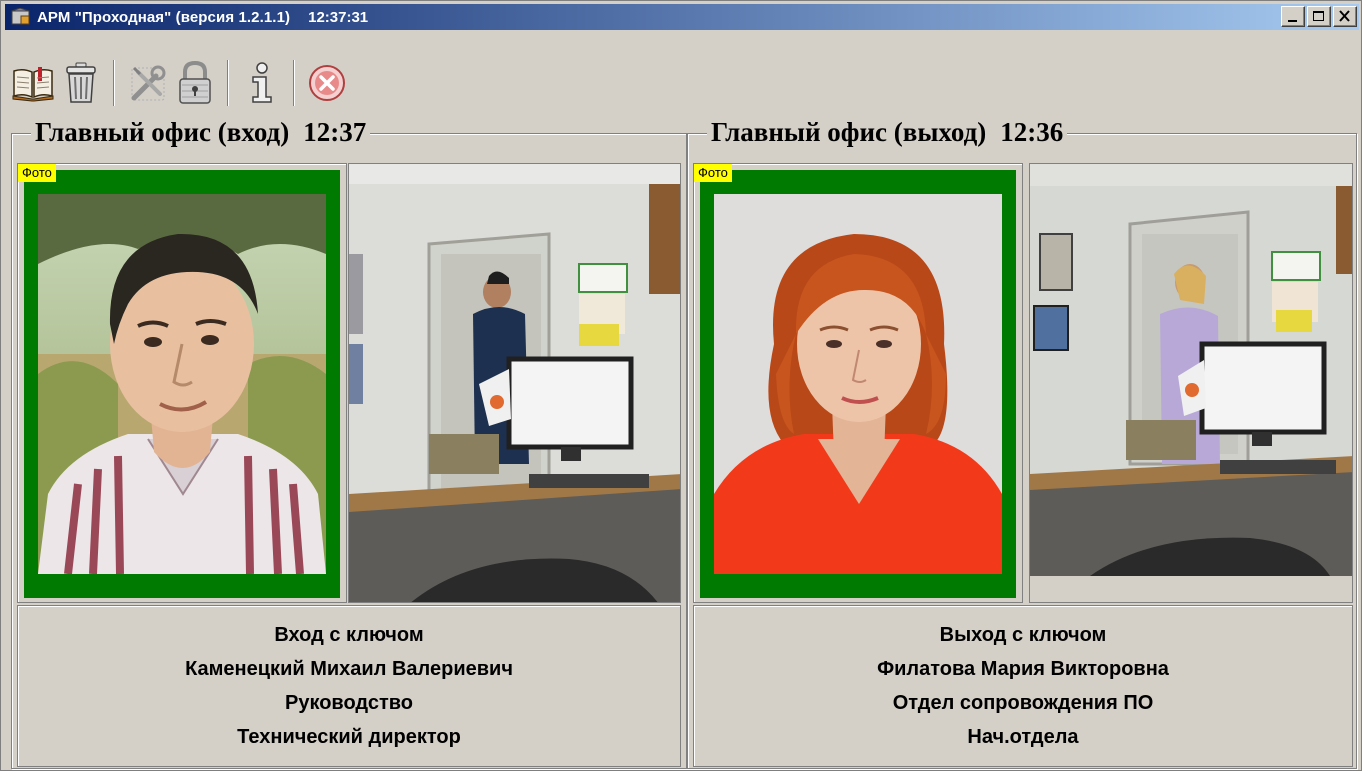  What do you see at coordinates (349, 635) in the screenshot?
I see `event-type: Вход с ключом` at bounding box center [349, 635].